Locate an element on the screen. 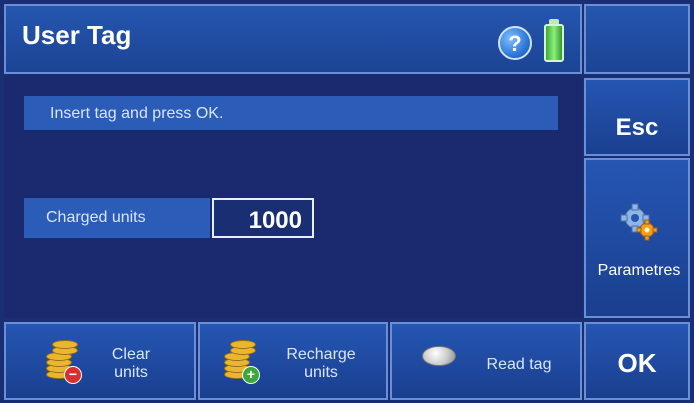  parametres-label: Parametres is located at coordinates (639, 270).